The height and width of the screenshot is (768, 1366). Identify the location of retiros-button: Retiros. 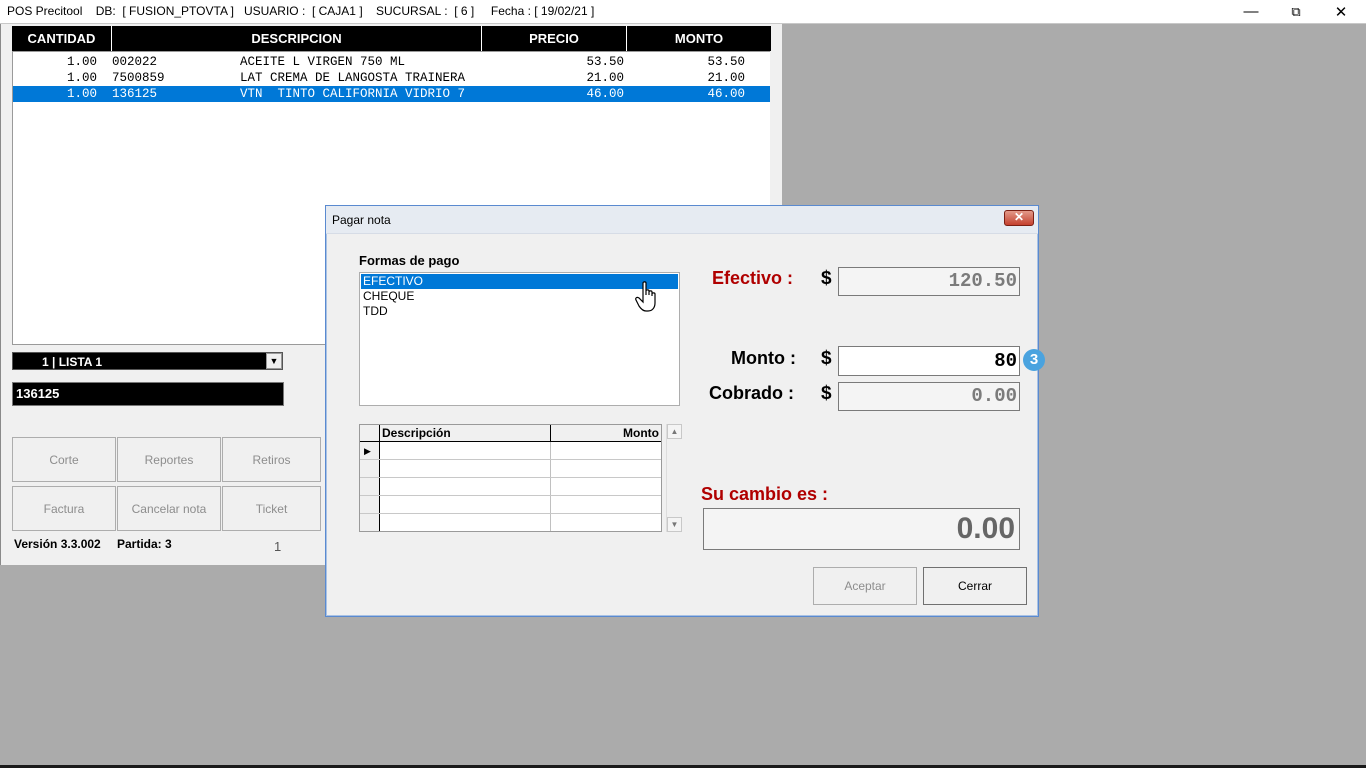
(271, 459).